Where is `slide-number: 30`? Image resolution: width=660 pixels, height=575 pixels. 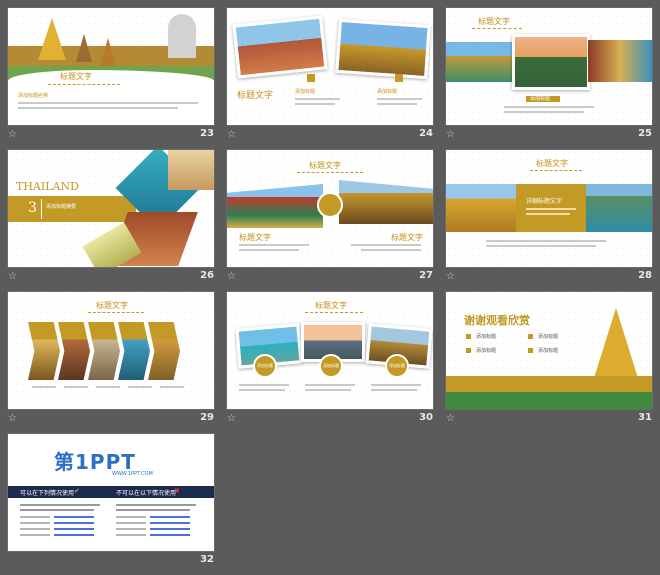 slide-number: 30 is located at coordinates (426, 417).